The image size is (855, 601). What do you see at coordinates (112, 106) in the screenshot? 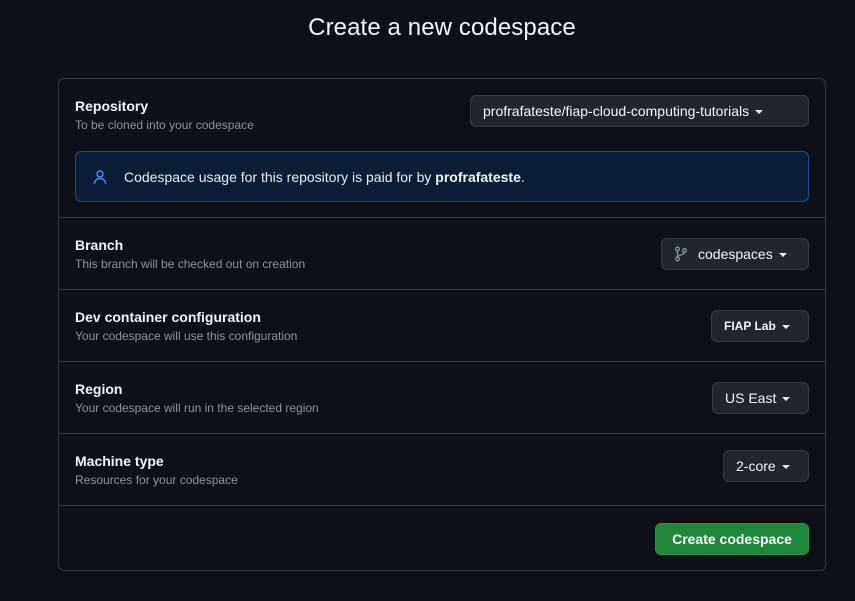
I see `repository-title: Repository` at bounding box center [112, 106].